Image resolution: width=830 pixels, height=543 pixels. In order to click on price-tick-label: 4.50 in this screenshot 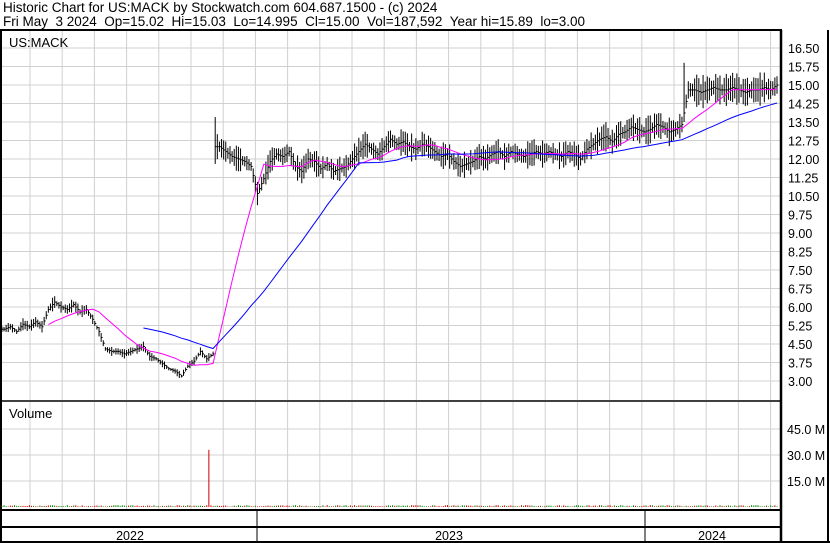, I will do `click(800, 345)`.